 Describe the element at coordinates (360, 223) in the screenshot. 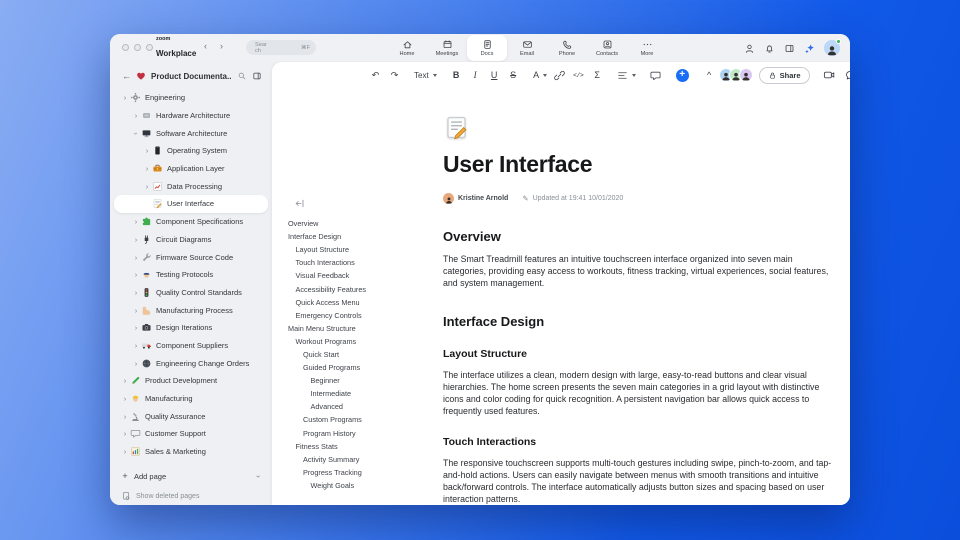

I see `outline-item-overview: Overview` at that location.